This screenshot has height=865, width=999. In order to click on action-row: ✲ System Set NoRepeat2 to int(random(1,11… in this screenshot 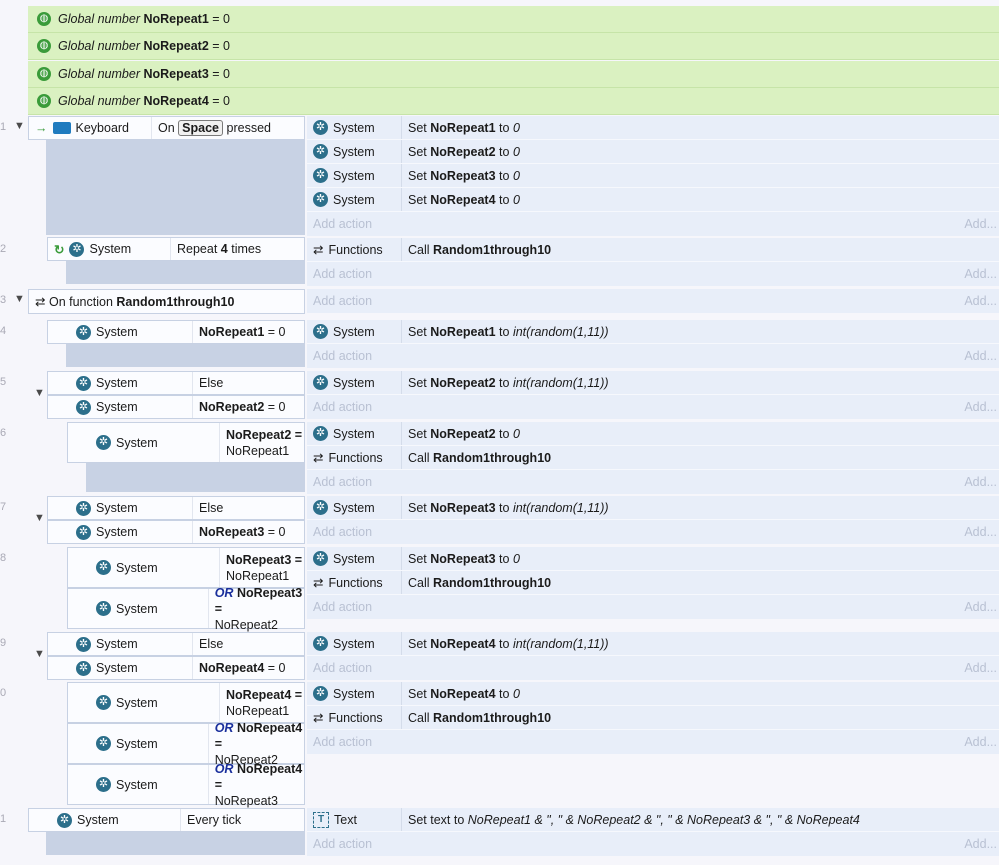, I will do `click(653, 383)`.